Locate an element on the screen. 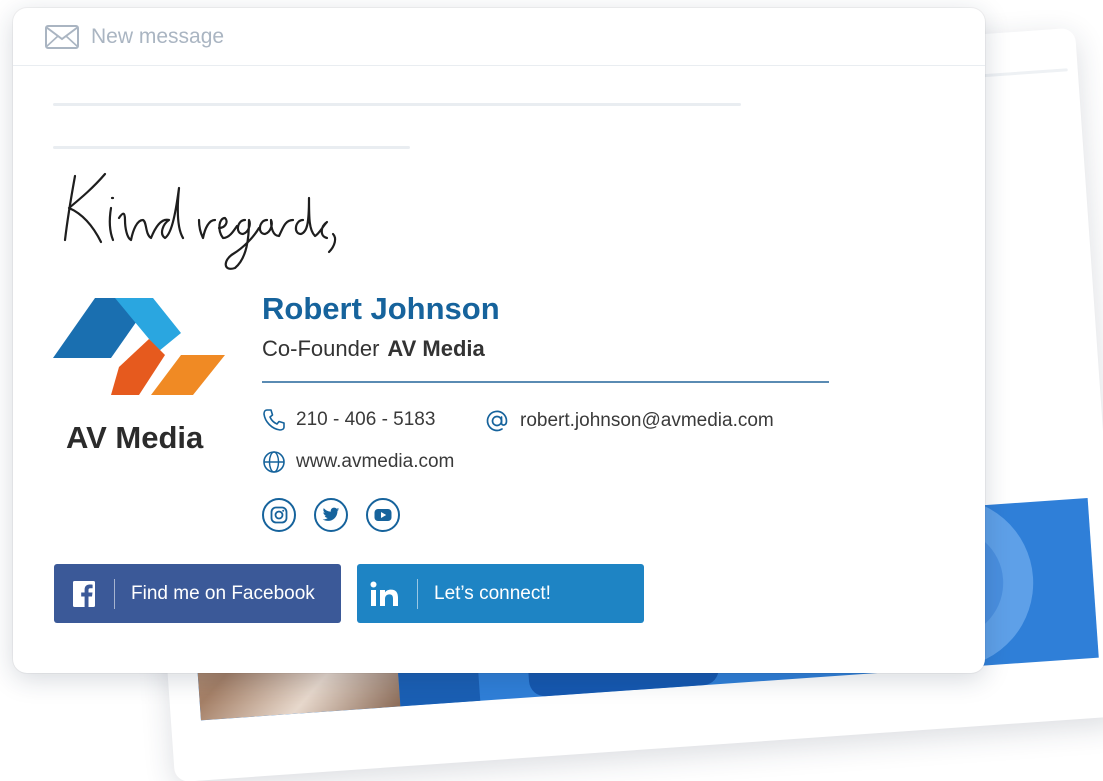 This screenshot has height=781, width=1103. linkedin-button-label: Let’s connect! is located at coordinates (492, 593).